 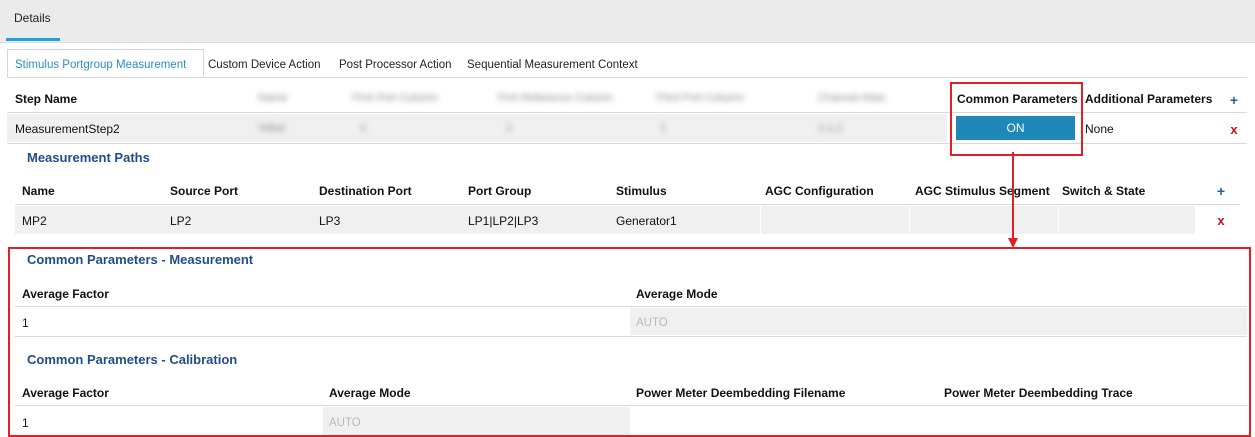 I want to click on arrow-down-icon, so click(x=1013, y=200).